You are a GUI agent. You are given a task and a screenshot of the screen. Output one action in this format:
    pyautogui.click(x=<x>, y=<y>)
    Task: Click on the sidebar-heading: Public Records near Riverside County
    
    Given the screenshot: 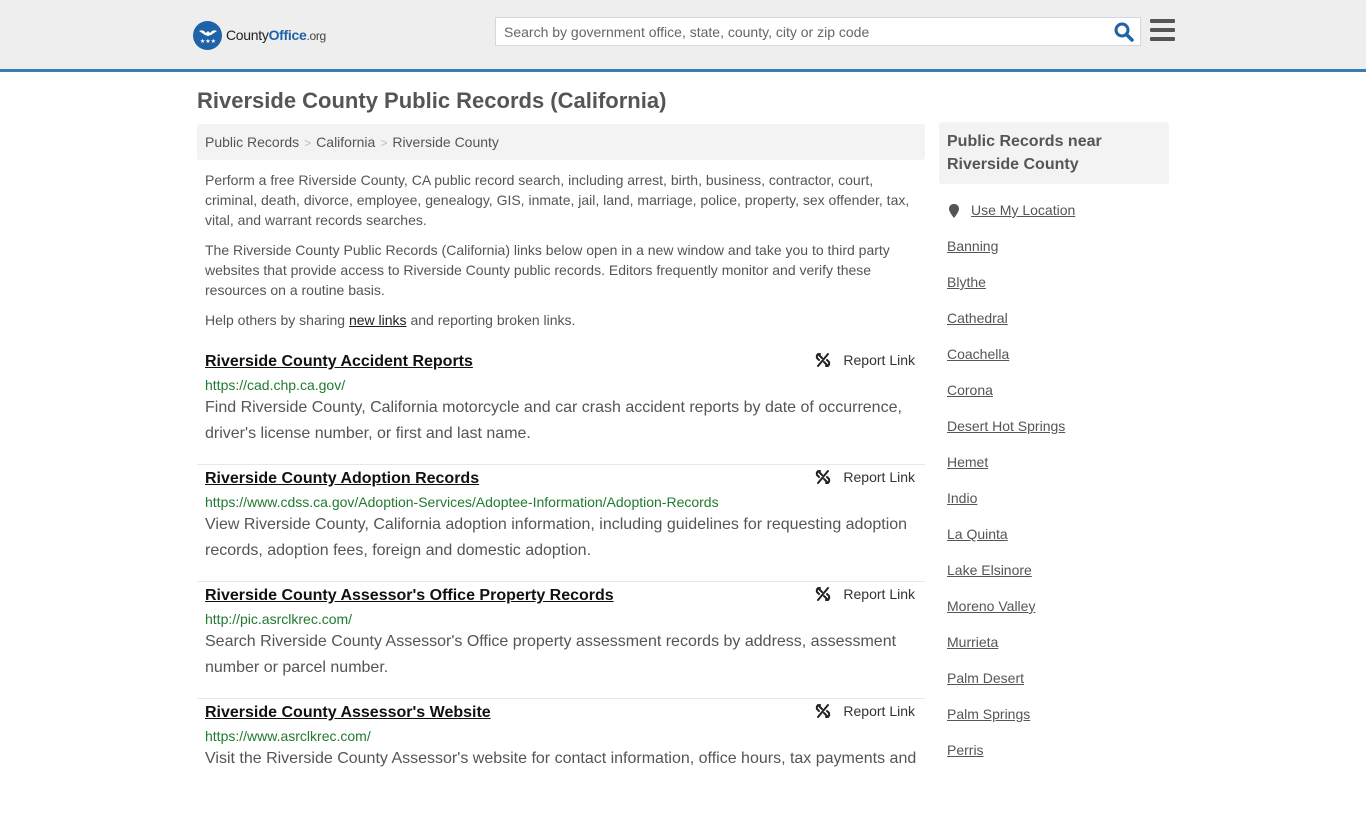 What is the action you would take?
    pyautogui.click(x=1054, y=153)
    